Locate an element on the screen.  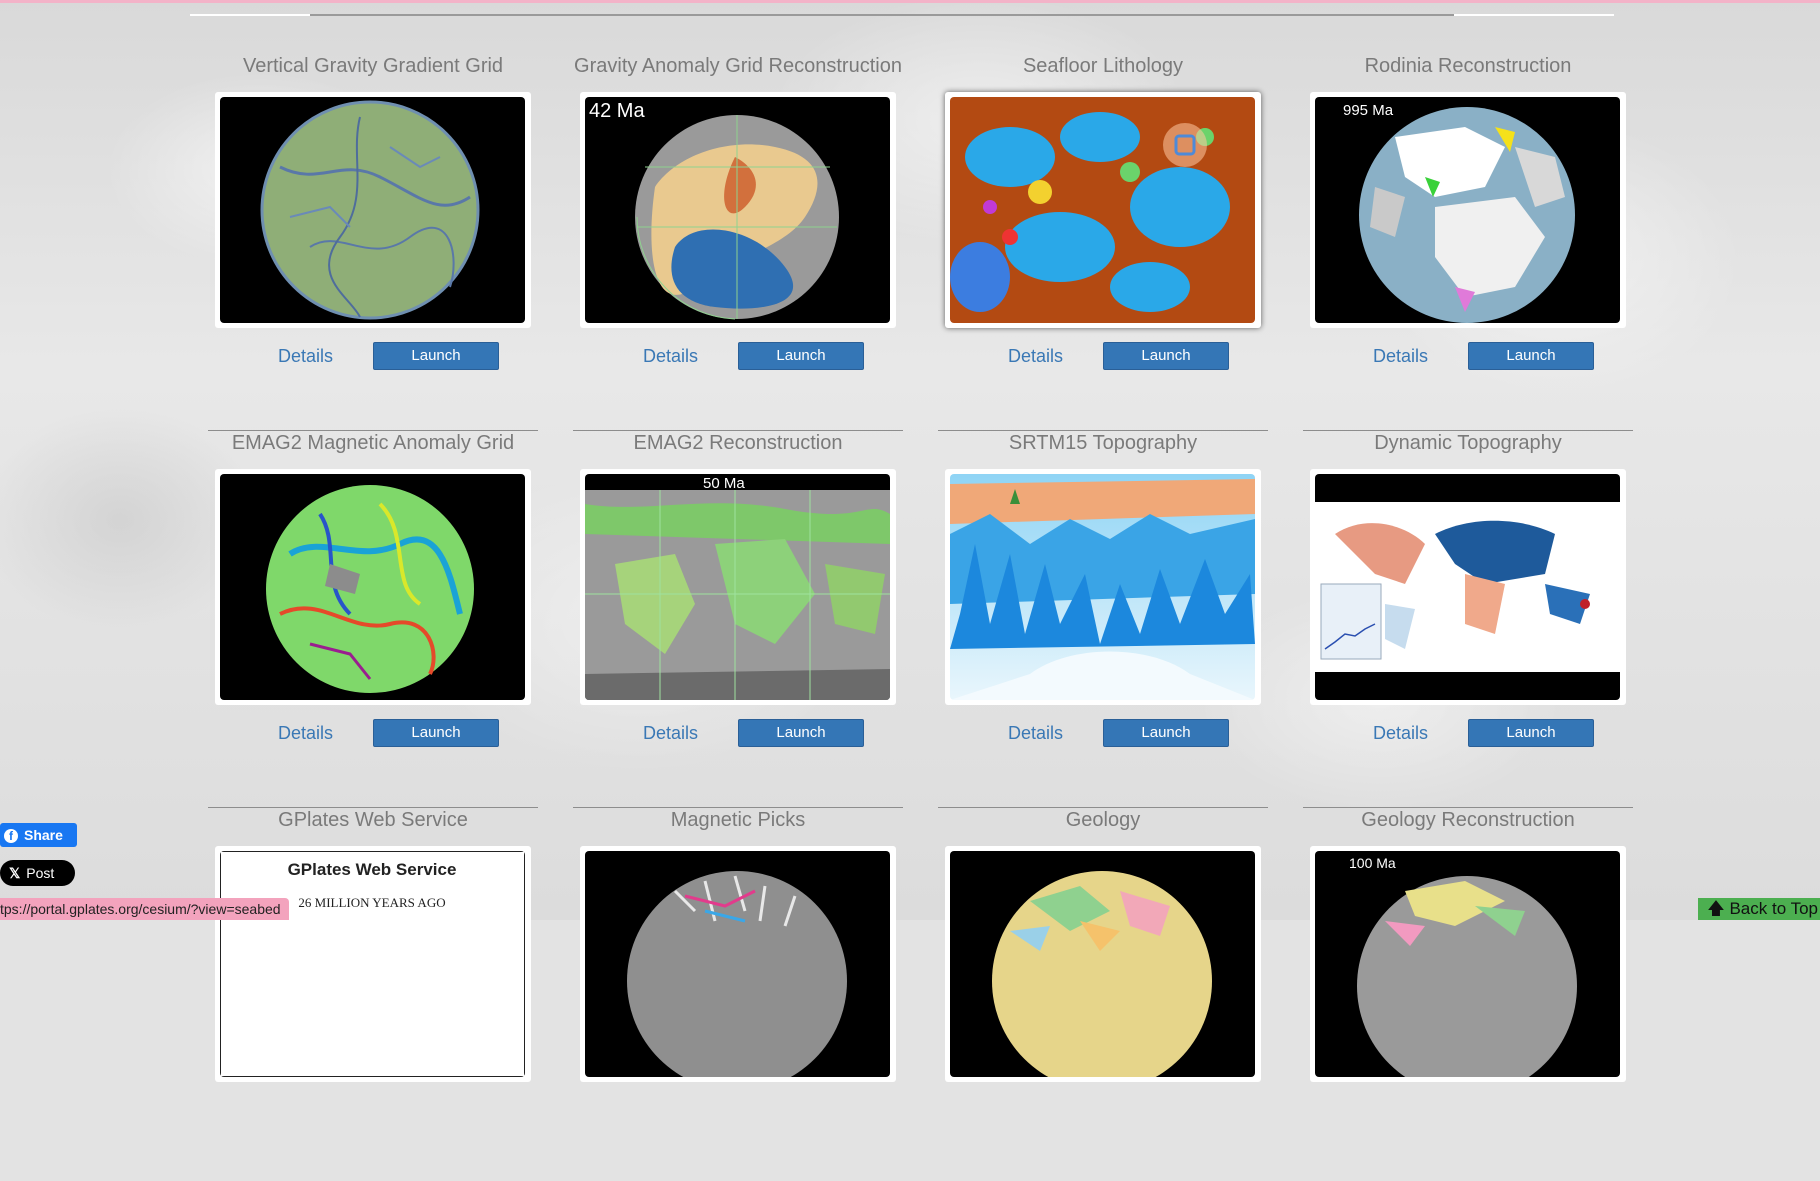
thumbnail: 995 Ma is located at coordinates (1468, 210).